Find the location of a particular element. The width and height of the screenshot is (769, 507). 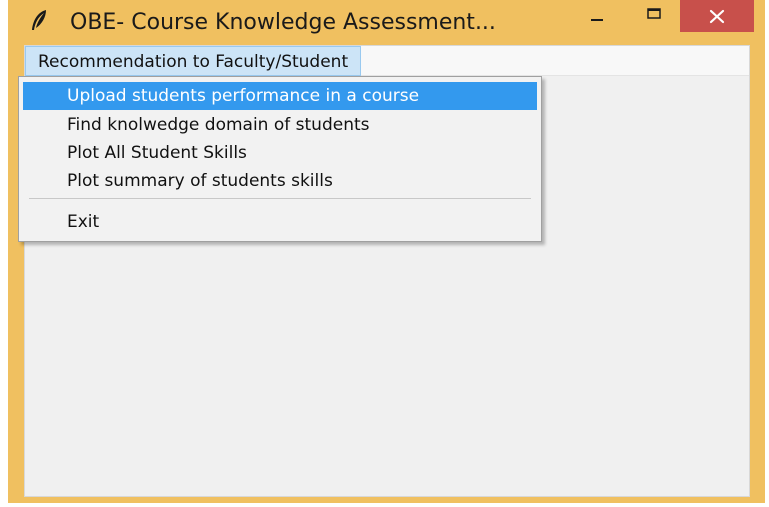

maximize-icon is located at coordinates (654, 16).